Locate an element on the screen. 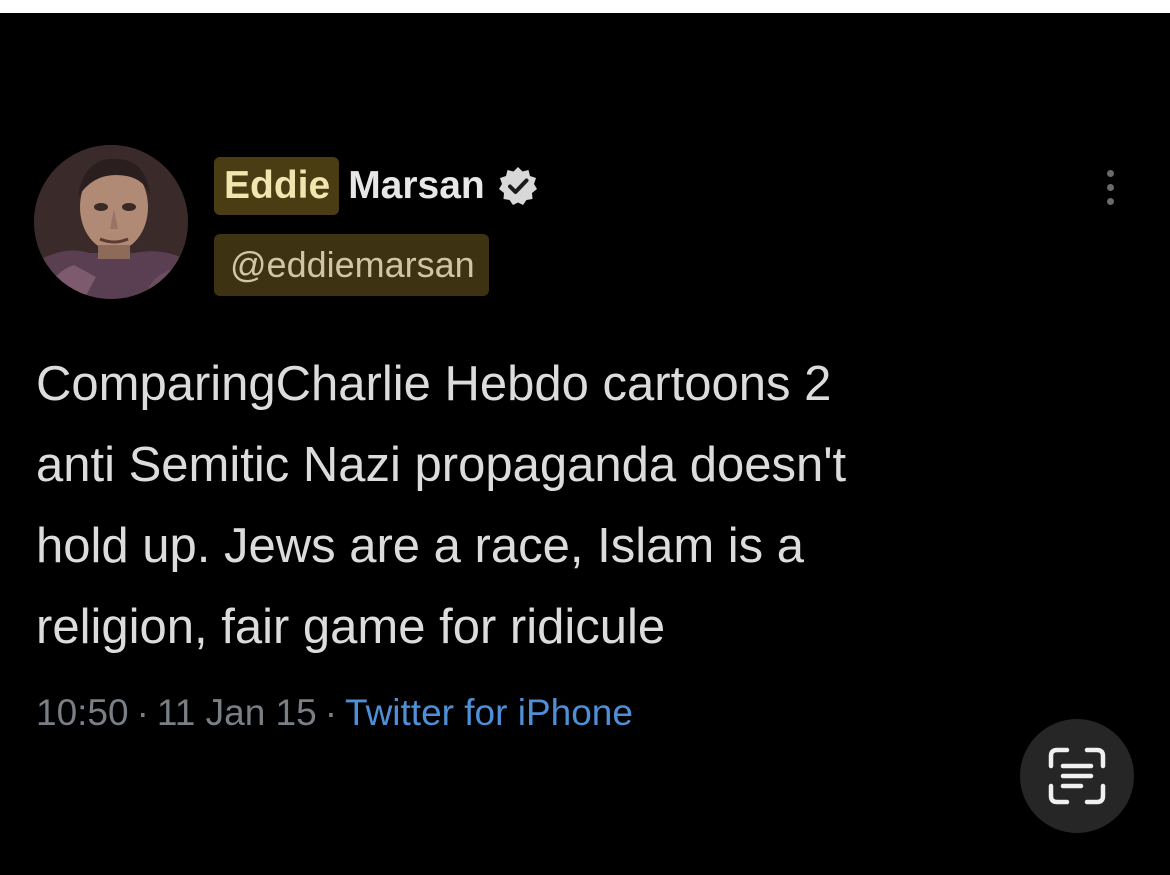  tweet-time: 10:50 is located at coordinates (82, 712).